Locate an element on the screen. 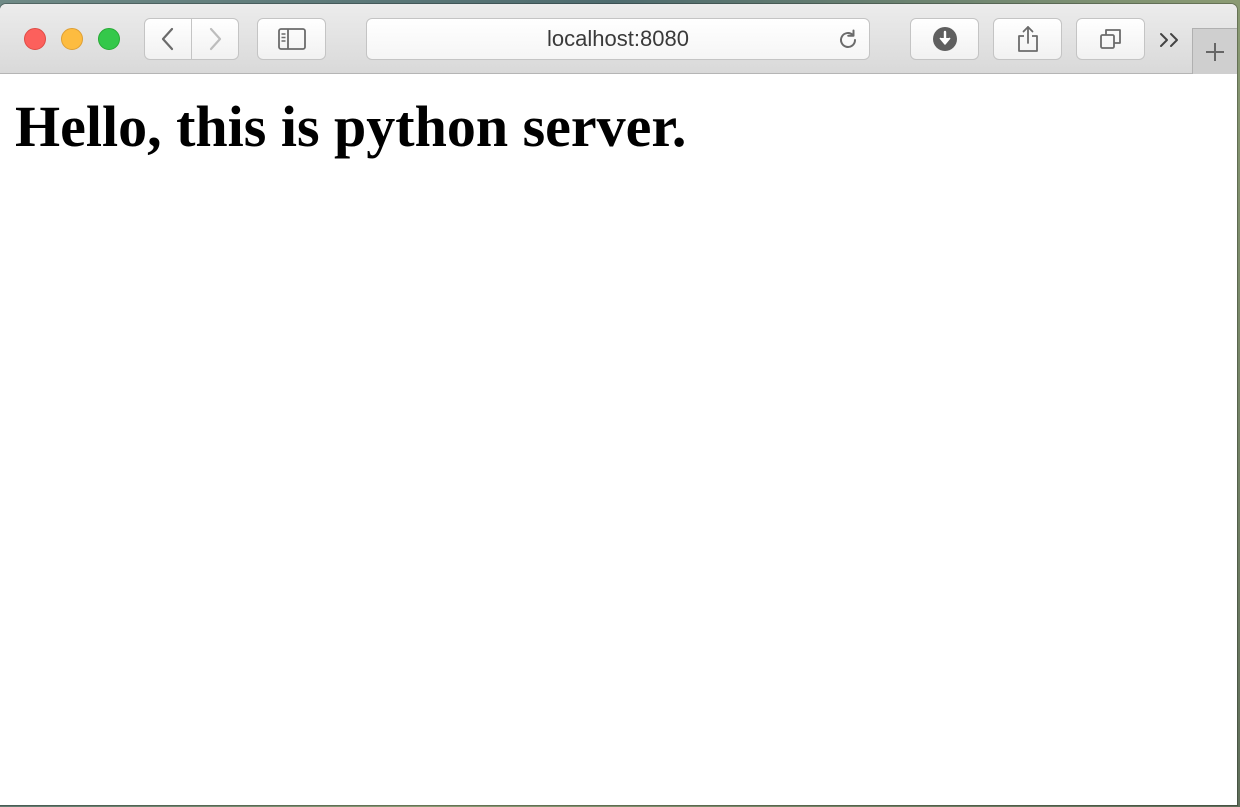 This screenshot has width=1240, height=807. back-button is located at coordinates (168, 39).